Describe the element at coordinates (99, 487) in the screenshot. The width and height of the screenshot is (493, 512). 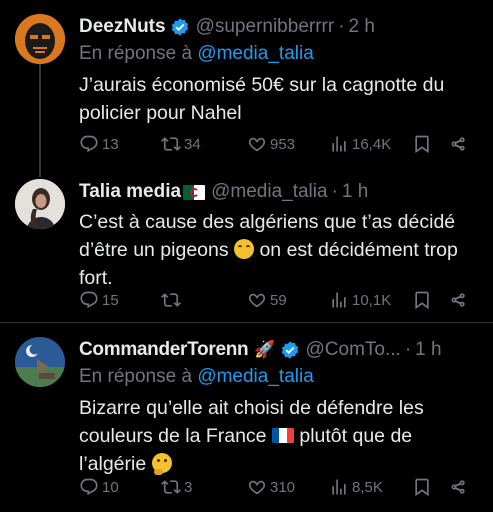
I see `reply-button: 10` at that location.